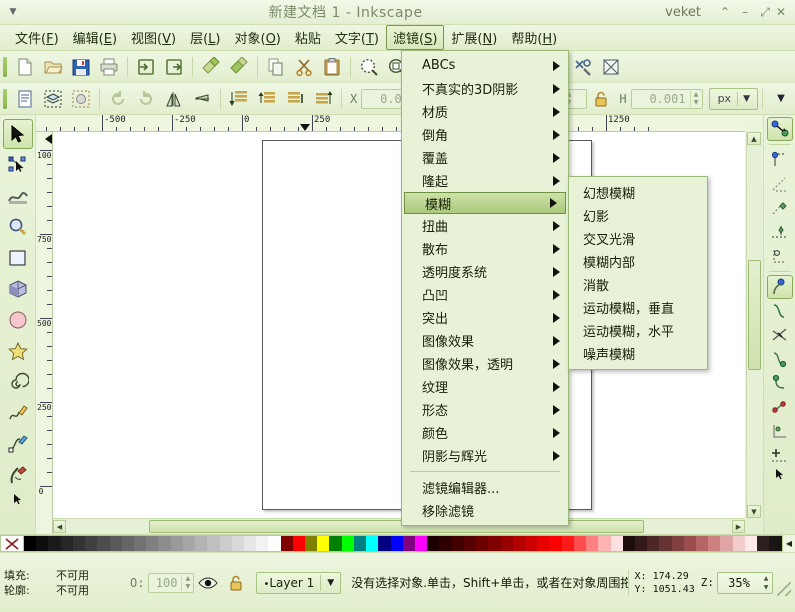  What do you see at coordinates (304, 67) in the screenshot?
I see `cut-icon` at bounding box center [304, 67].